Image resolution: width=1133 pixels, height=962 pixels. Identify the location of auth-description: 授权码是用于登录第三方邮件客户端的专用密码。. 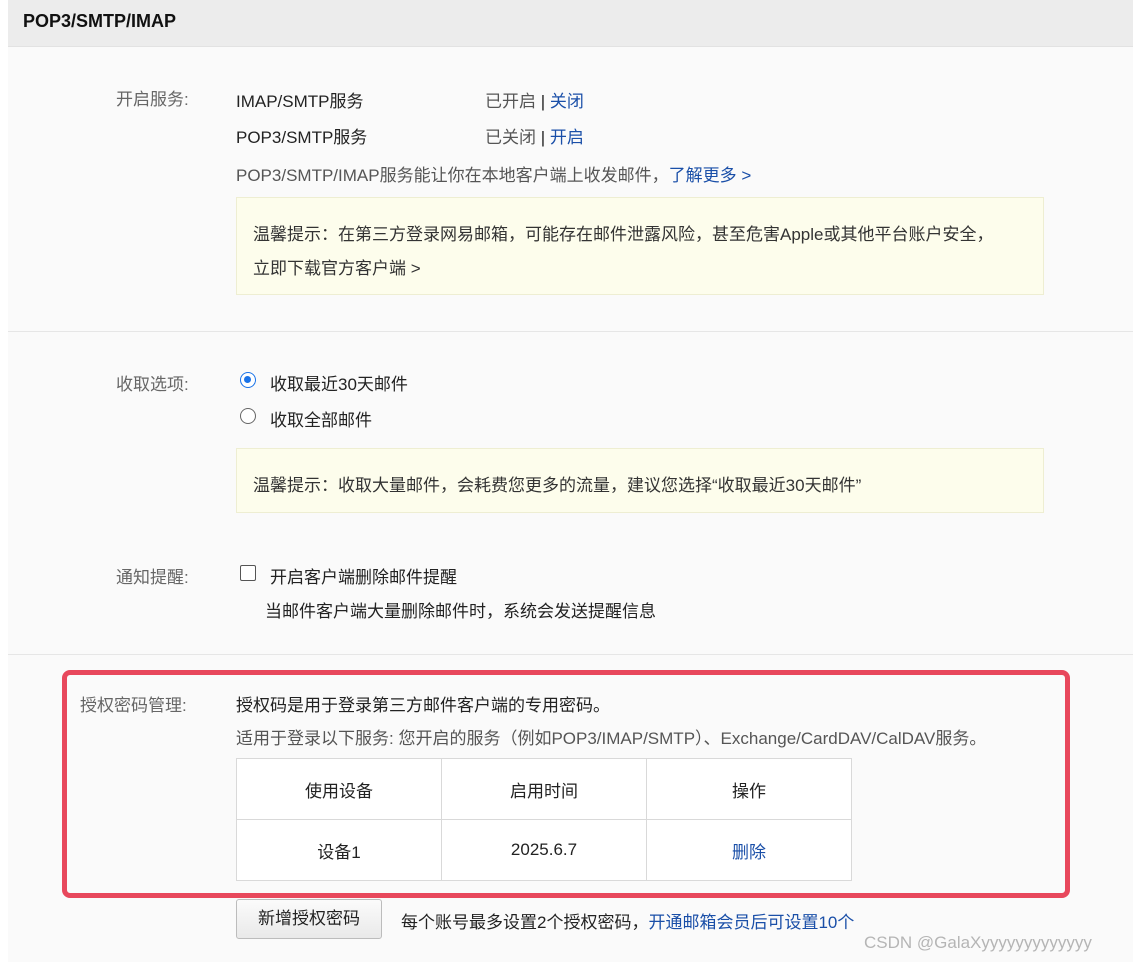
(423, 705).